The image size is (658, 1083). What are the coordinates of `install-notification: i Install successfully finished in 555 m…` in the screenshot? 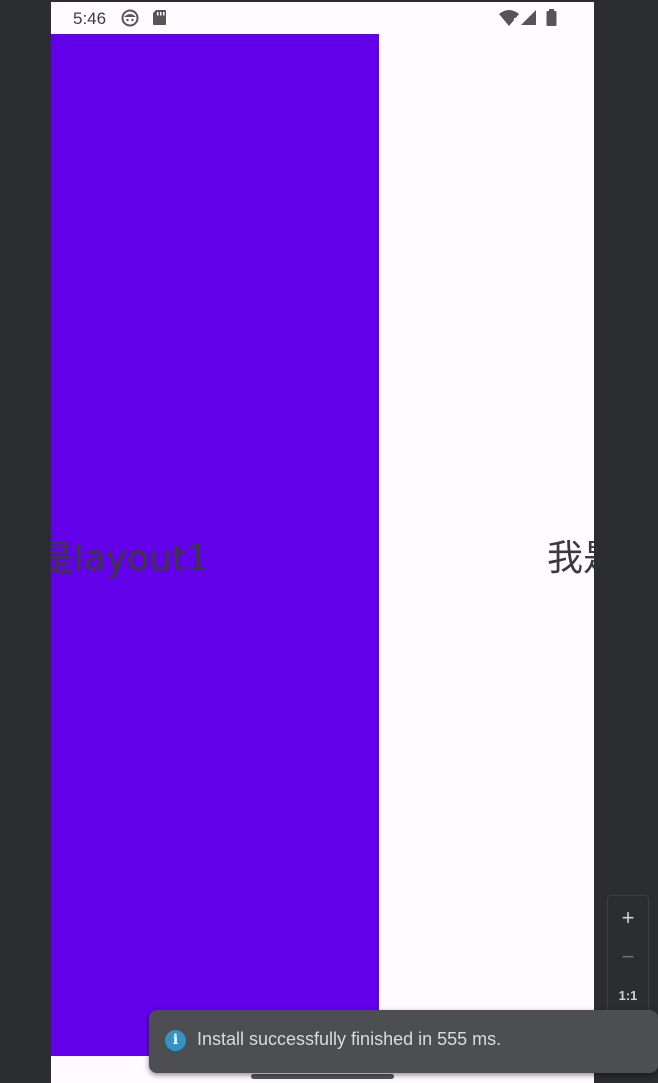 It's located at (403, 1041).